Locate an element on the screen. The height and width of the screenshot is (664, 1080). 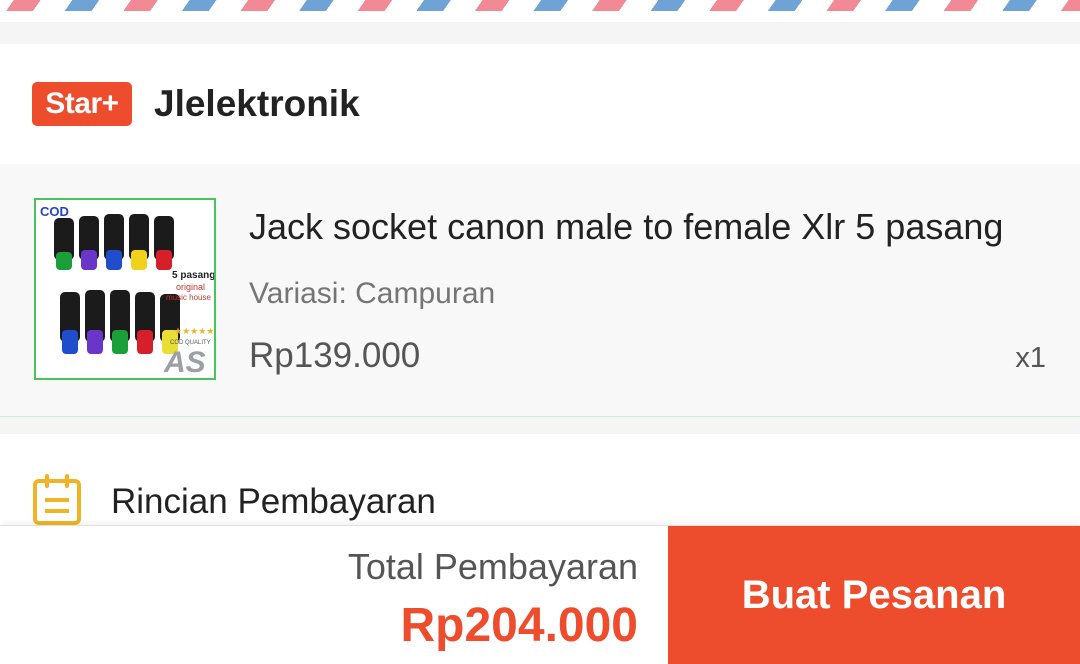
thumb-pack-text: 5 pasang is located at coordinates (193, 275).